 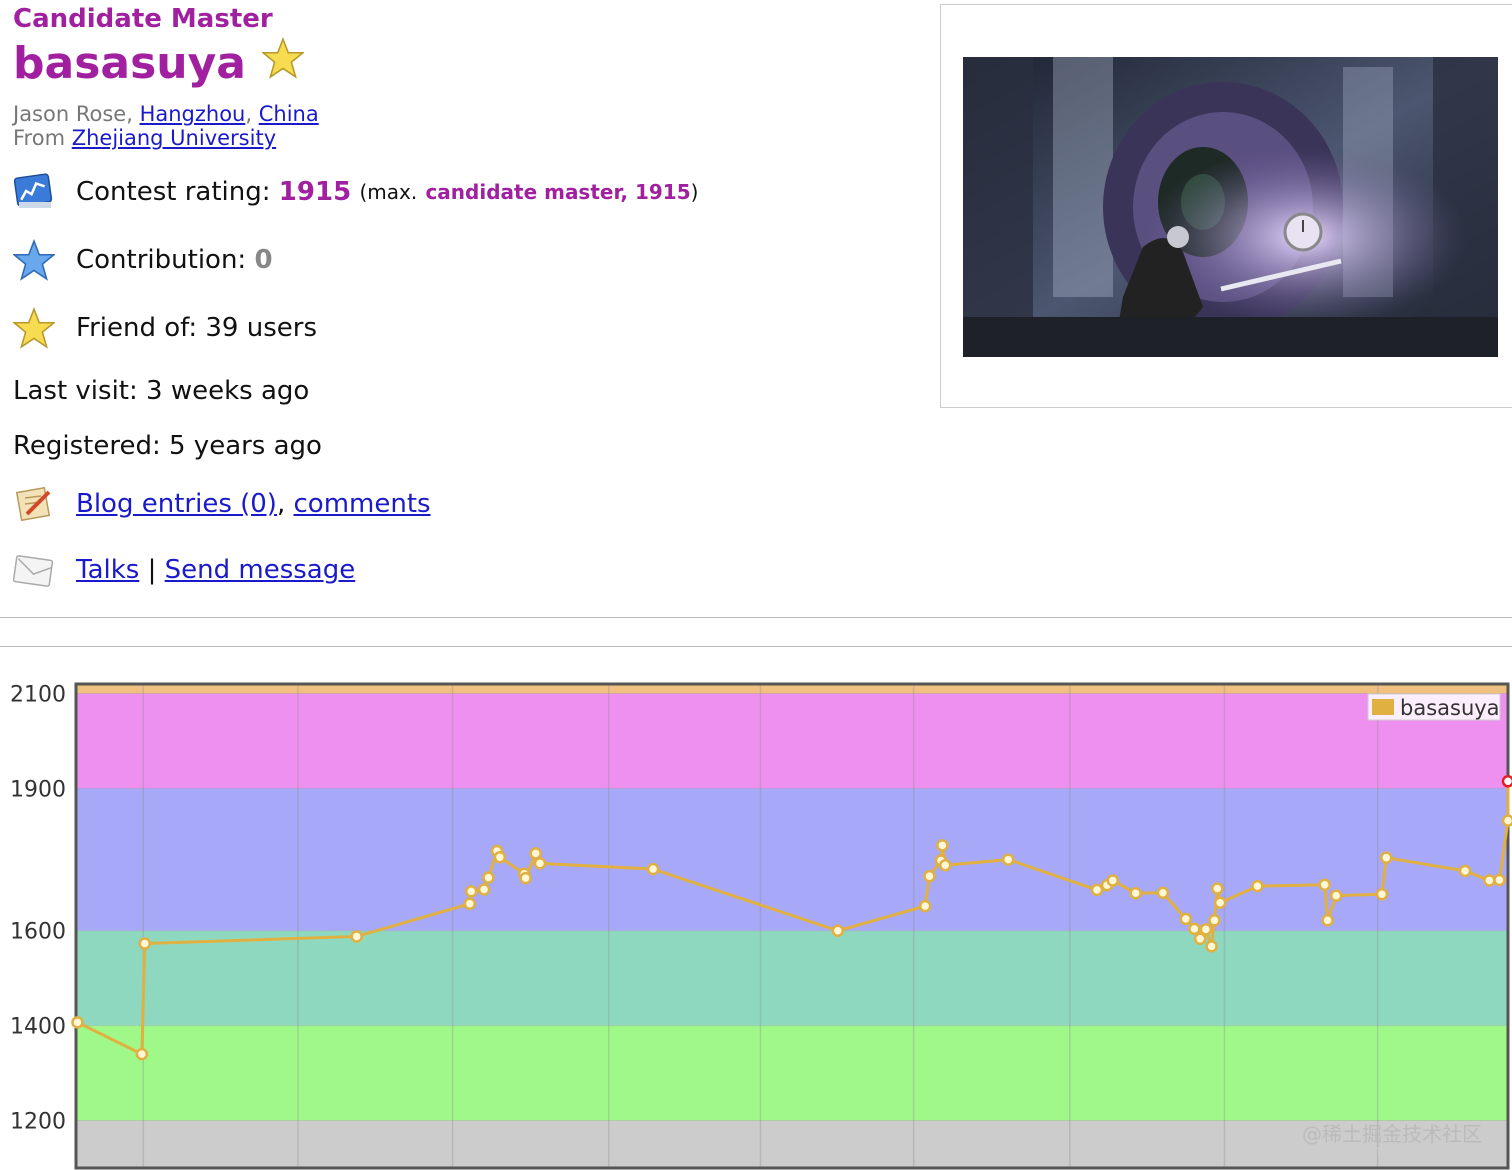 What do you see at coordinates (143, 19) in the screenshot?
I see `rank-title: Candidate Master` at bounding box center [143, 19].